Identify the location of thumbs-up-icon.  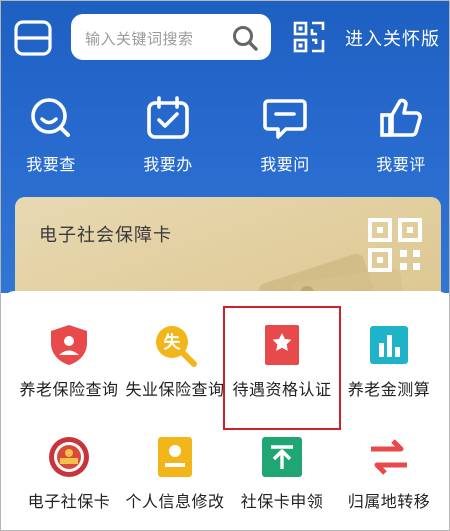
(401, 117).